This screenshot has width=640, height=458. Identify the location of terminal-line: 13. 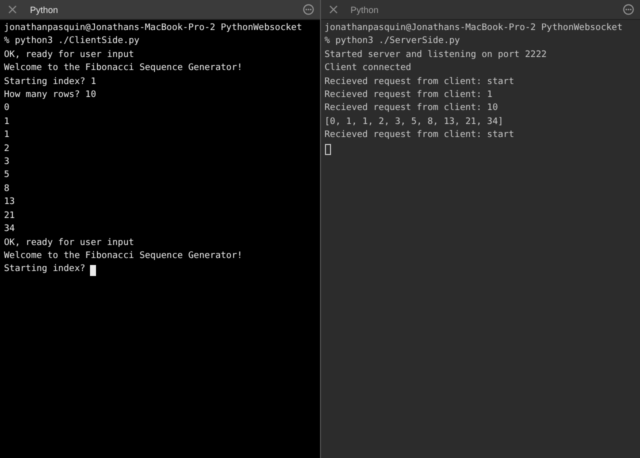
(10, 203).